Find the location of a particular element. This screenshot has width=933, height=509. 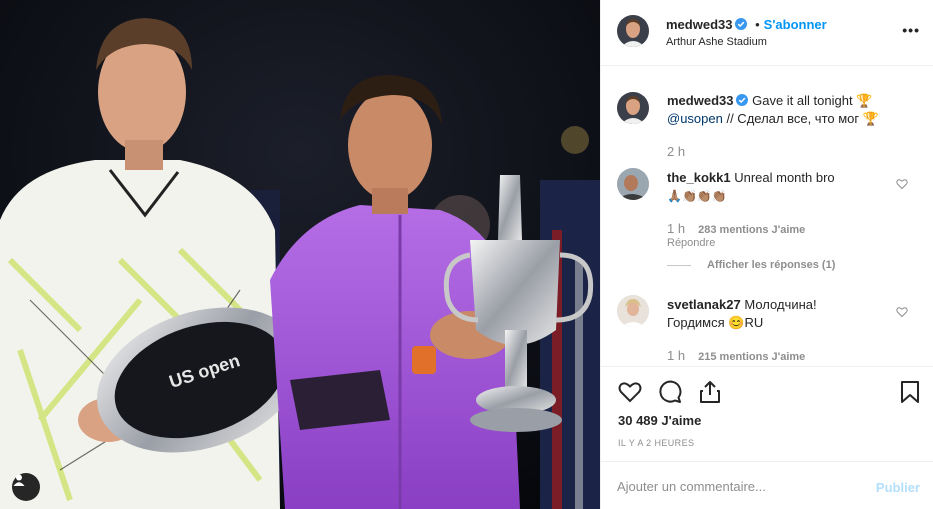

post-actions: 30 489 J'aime IL Y A 2 HEURES is located at coordinates (767, 413).